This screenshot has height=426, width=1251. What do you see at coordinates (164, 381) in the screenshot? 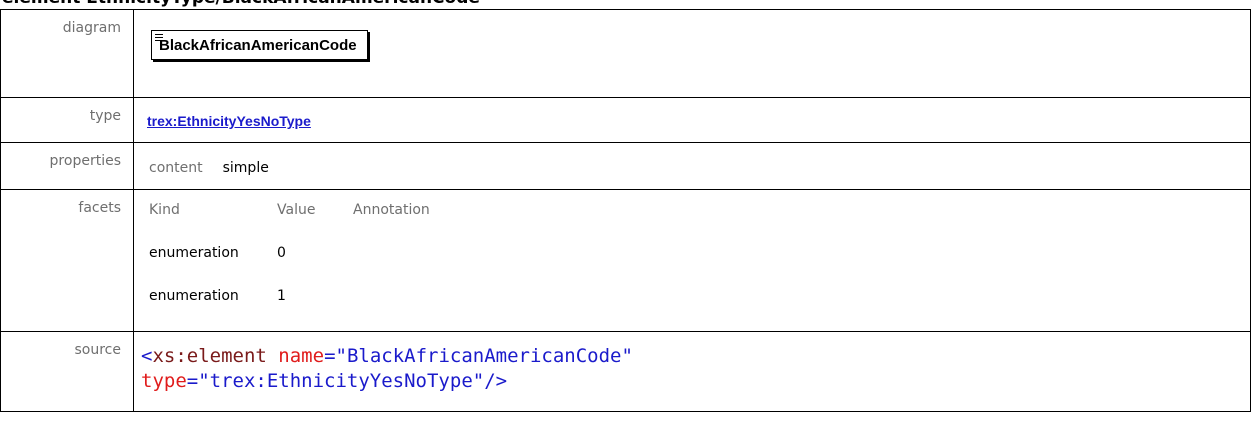
I see `source-attr-name: type` at bounding box center [164, 381].